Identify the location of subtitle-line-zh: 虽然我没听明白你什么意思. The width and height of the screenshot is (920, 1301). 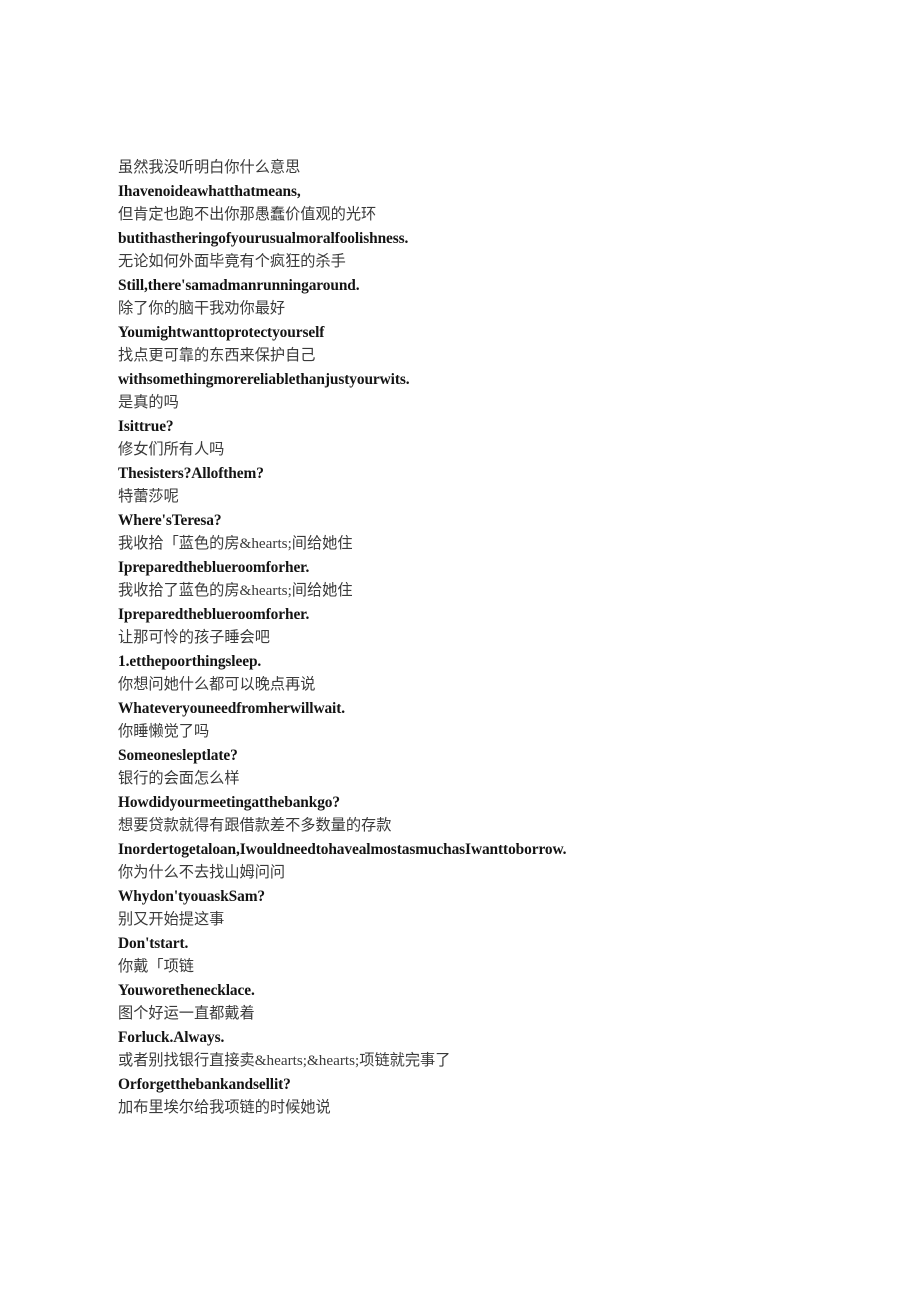
(209, 167).